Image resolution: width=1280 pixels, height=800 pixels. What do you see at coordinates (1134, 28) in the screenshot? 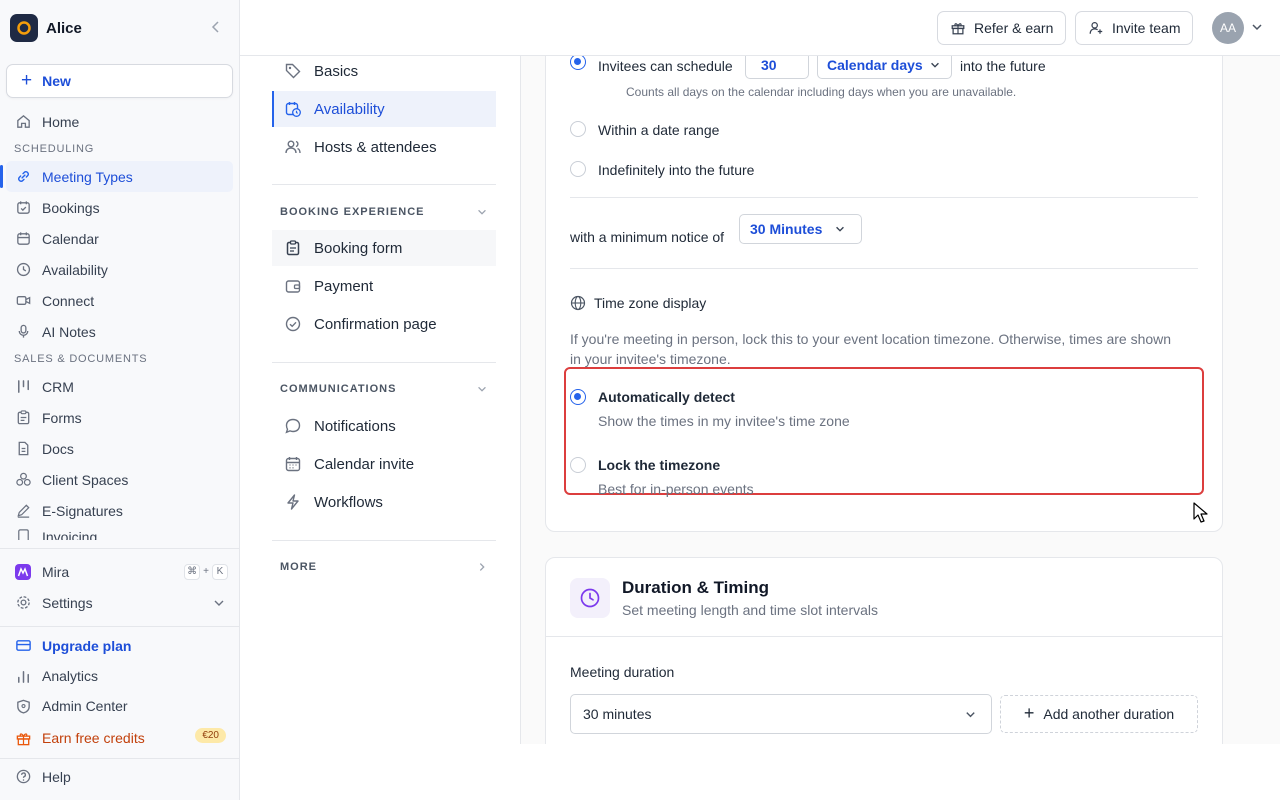
I see `invite-team-button: Invite team` at bounding box center [1134, 28].